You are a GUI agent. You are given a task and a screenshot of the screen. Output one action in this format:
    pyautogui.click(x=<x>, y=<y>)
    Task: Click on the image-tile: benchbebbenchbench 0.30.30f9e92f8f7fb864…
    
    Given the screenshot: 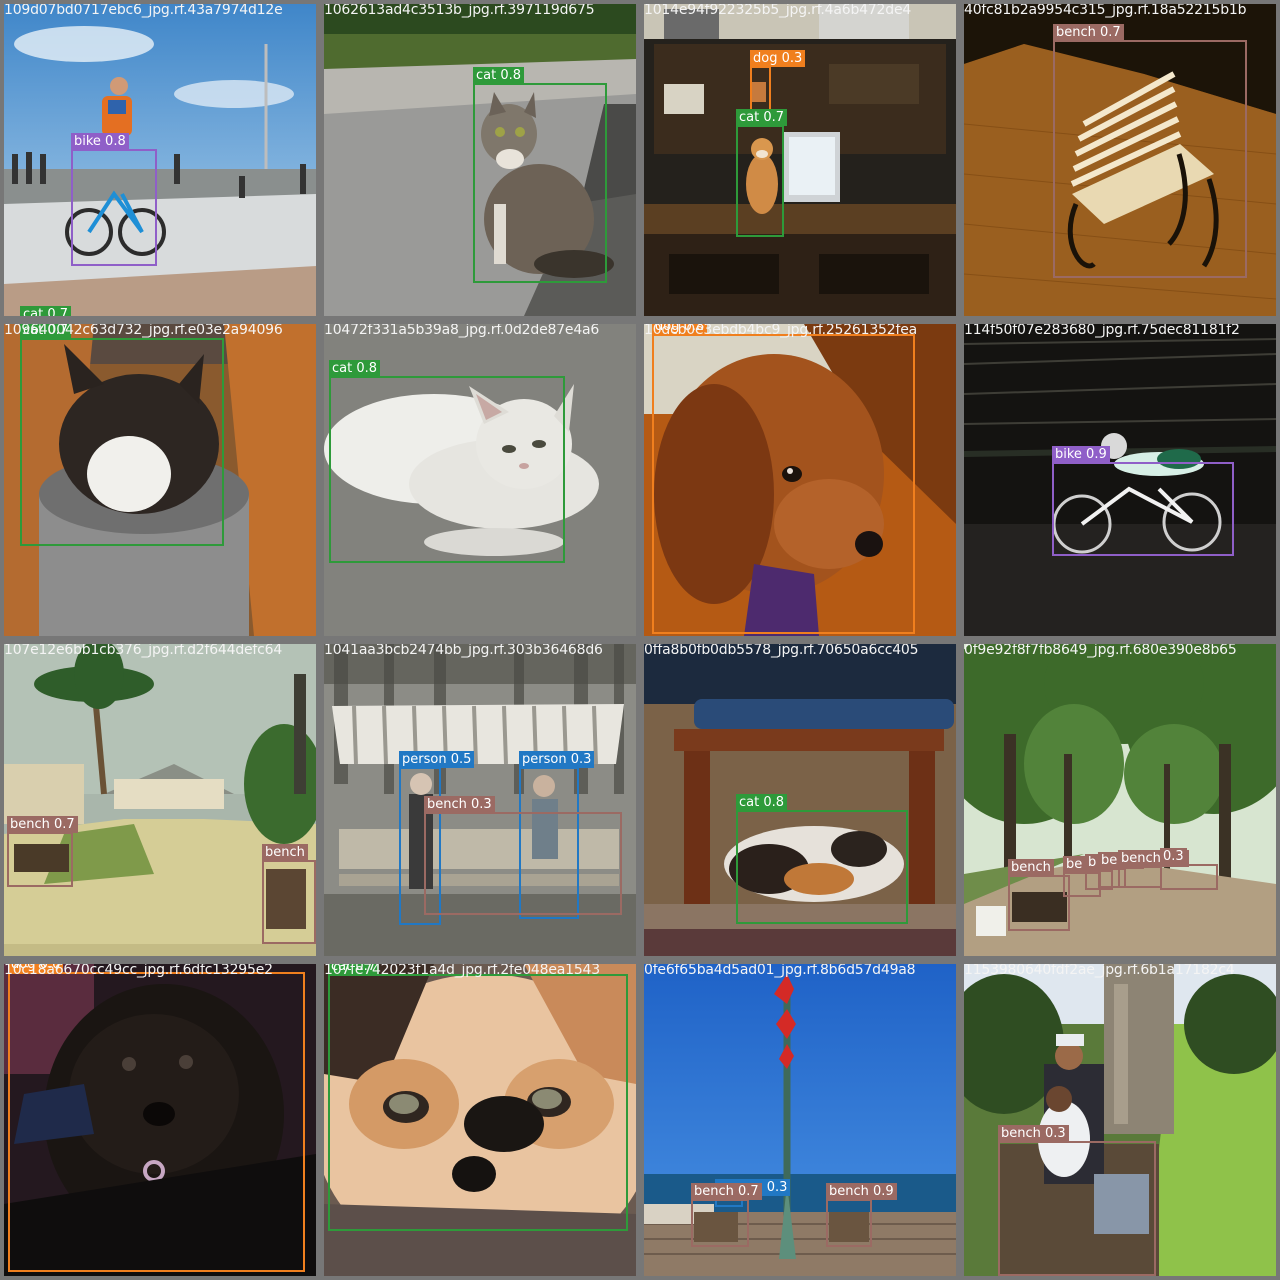 What is the action you would take?
    pyautogui.click(x=1120, y=800)
    